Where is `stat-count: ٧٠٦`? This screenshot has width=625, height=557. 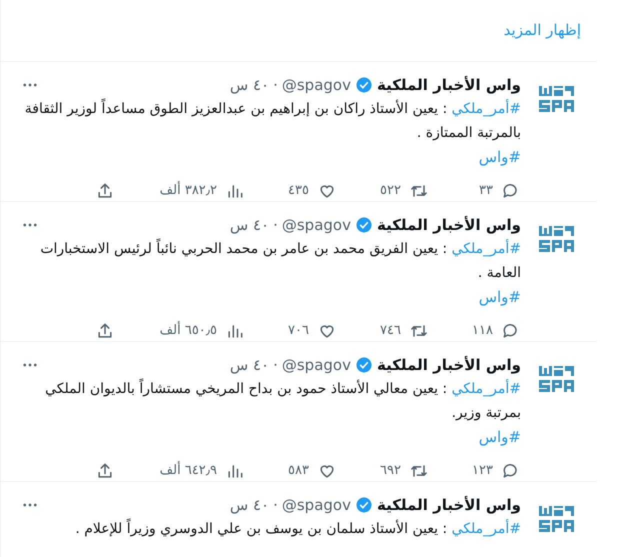 stat-count: ٧٠٦ is located at coordinates (298, 331).